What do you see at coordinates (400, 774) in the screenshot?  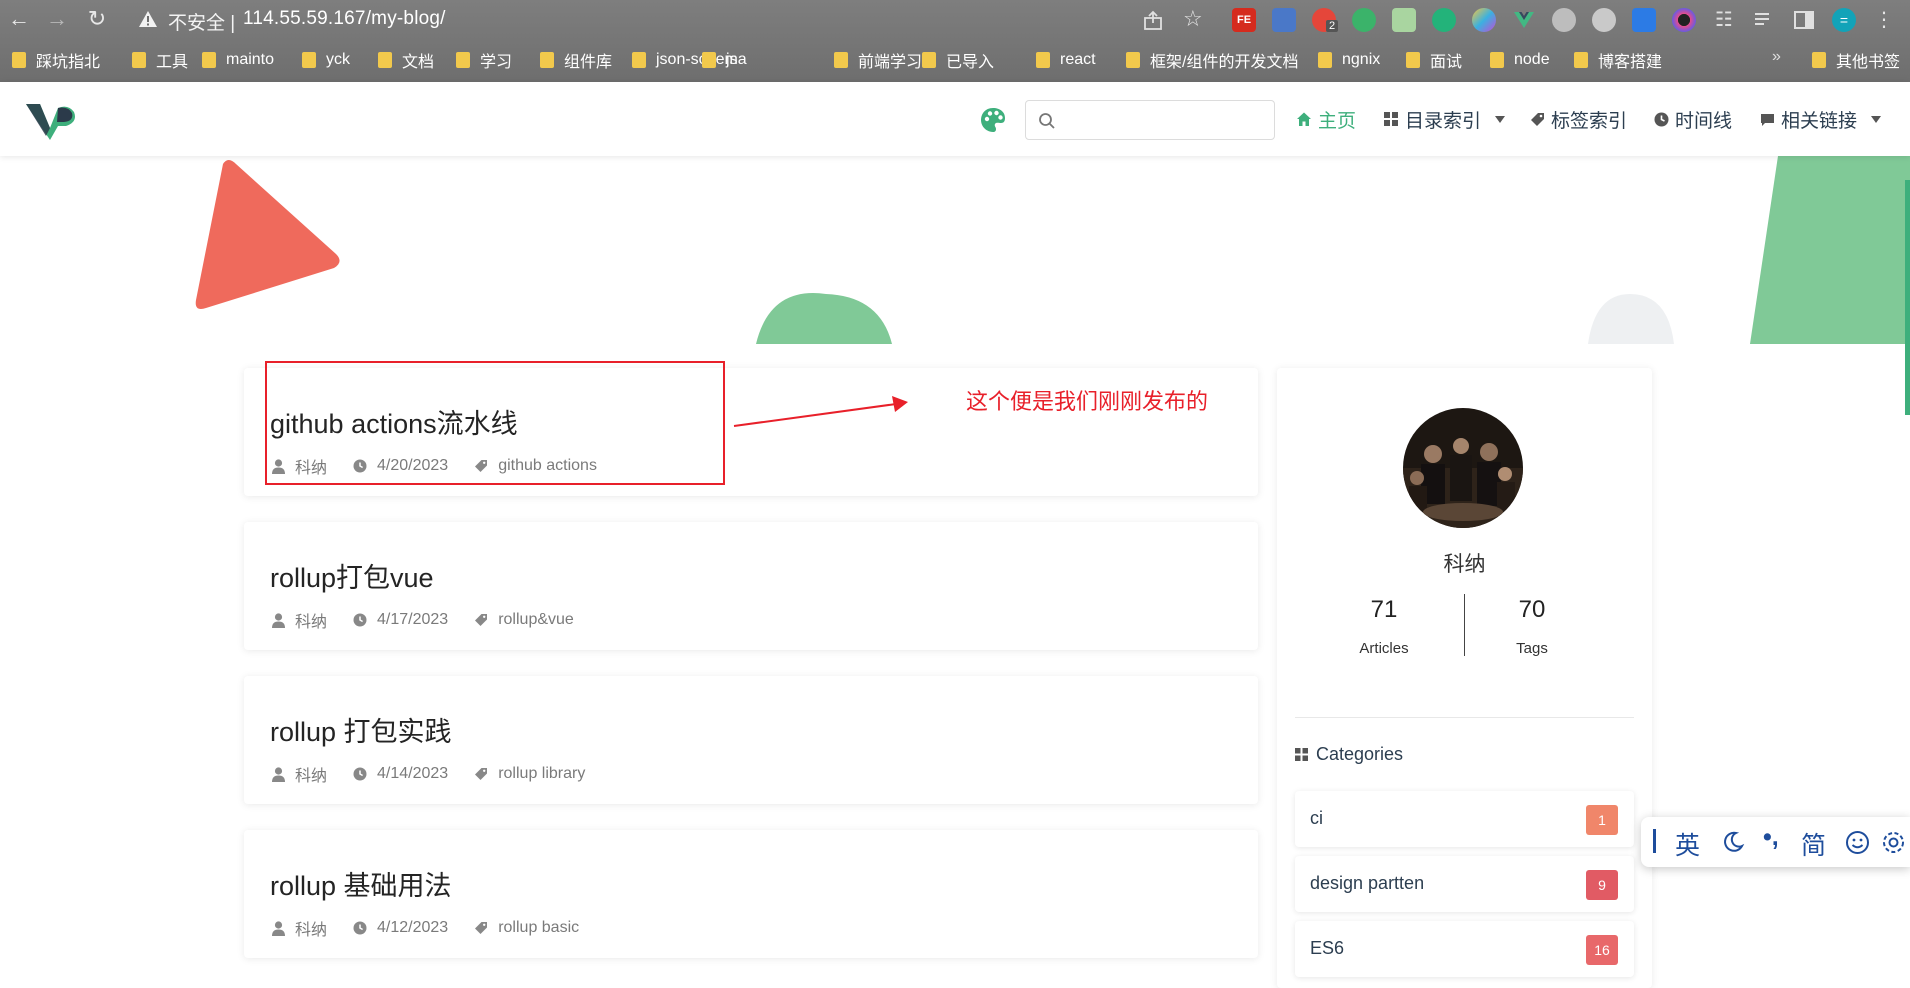 I see `post-date: 4/14/2023` at bounding box center [400, 774].